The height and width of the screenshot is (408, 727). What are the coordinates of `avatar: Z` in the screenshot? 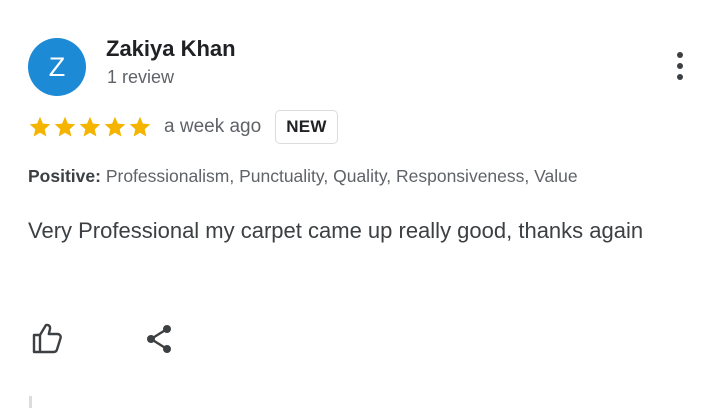 It's located at (57, 67).